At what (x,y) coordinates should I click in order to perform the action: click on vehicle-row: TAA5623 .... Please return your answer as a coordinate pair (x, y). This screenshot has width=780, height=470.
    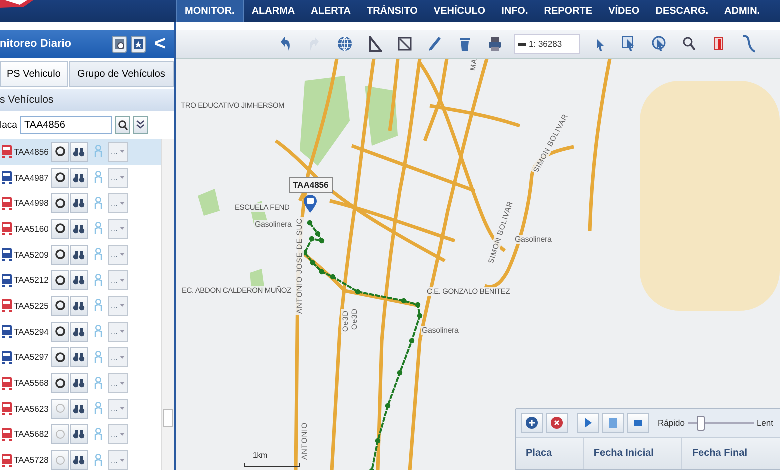
    Looking at the image, I should click on (80, 409).